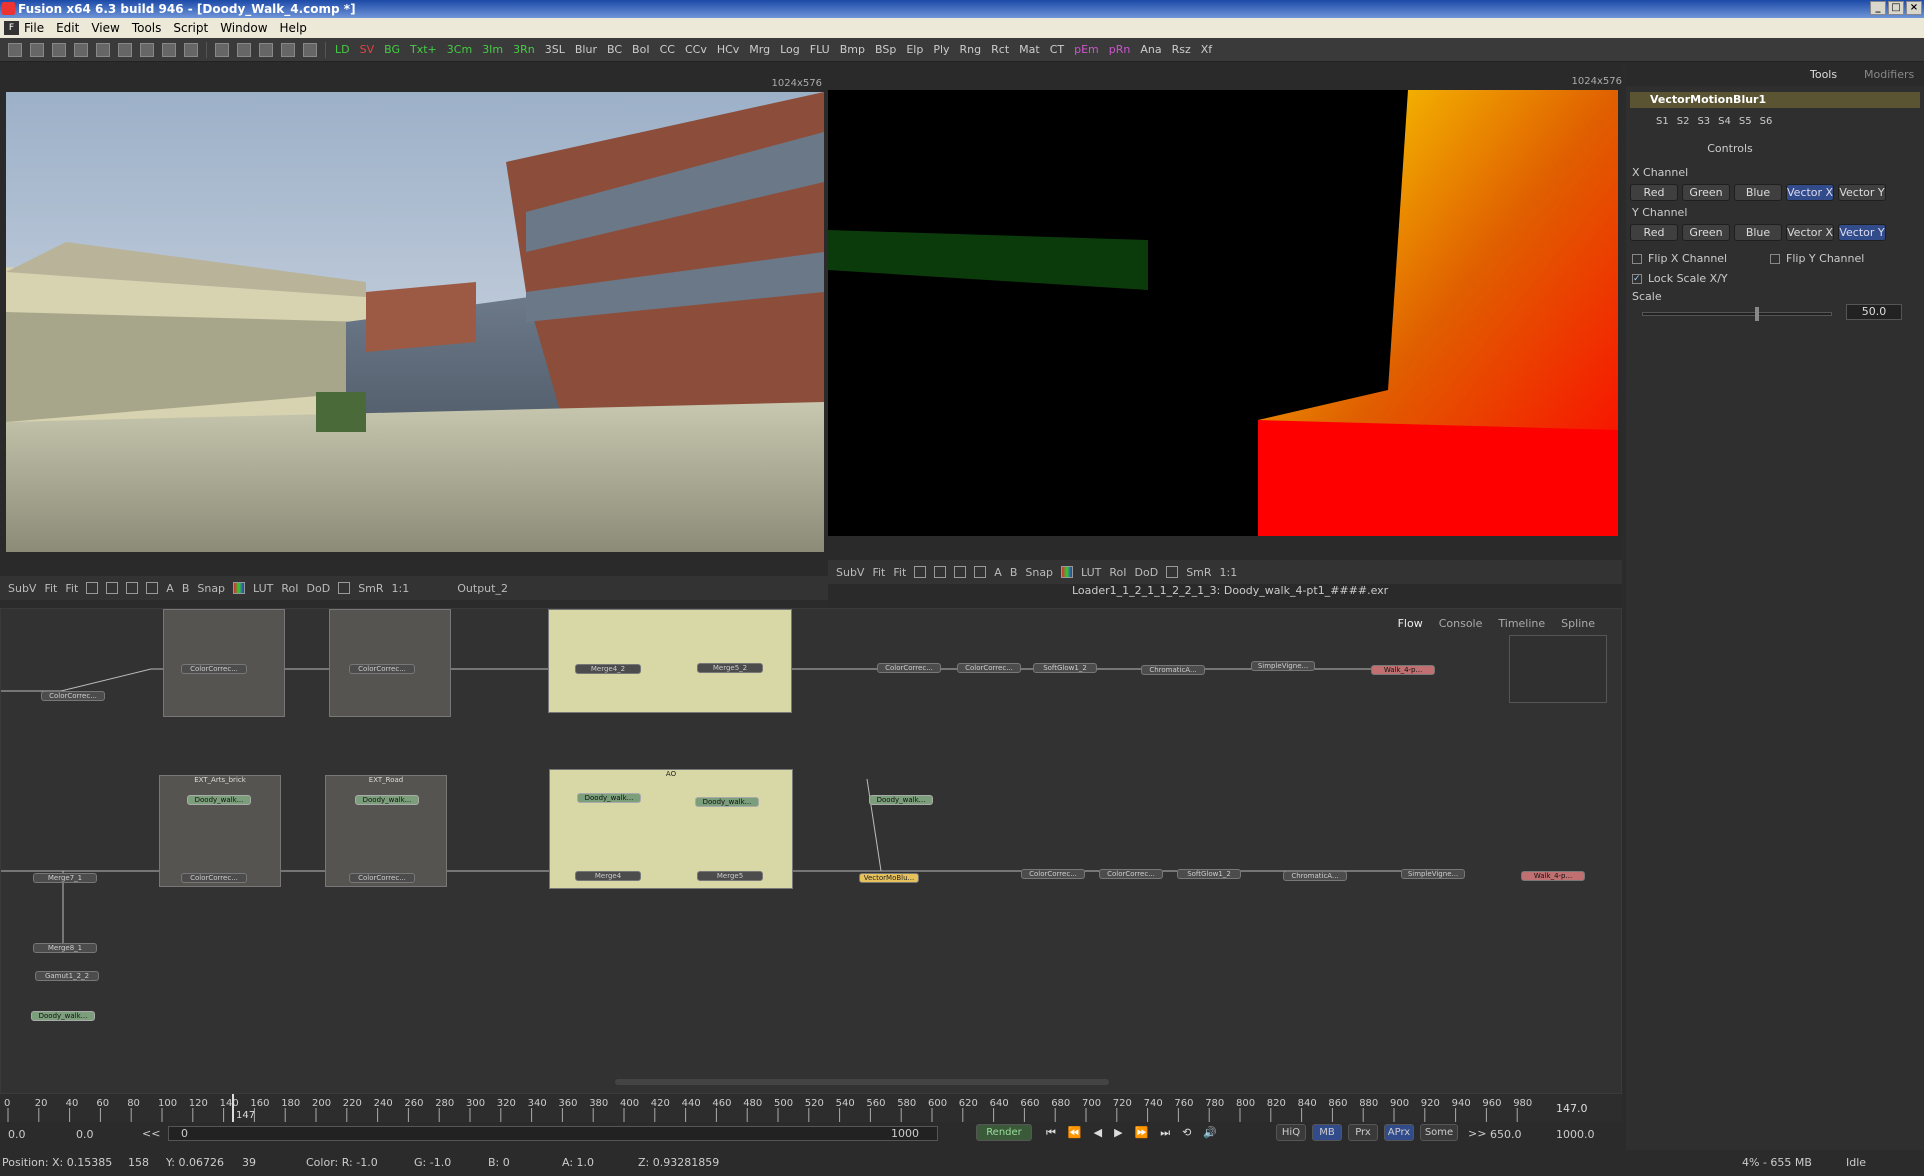  What do you see at coordinates (1654, 232) in the screenshot?
I see `ychannel-option-red: Red` at bounding box center [1654, 232].